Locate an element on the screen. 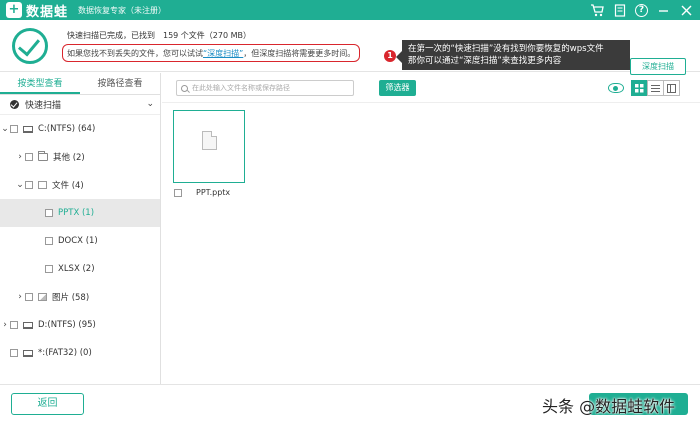 This screenshot has height=427, width=700. tree-item-other: › 其他 (2) is located at coordinates (80, 157).